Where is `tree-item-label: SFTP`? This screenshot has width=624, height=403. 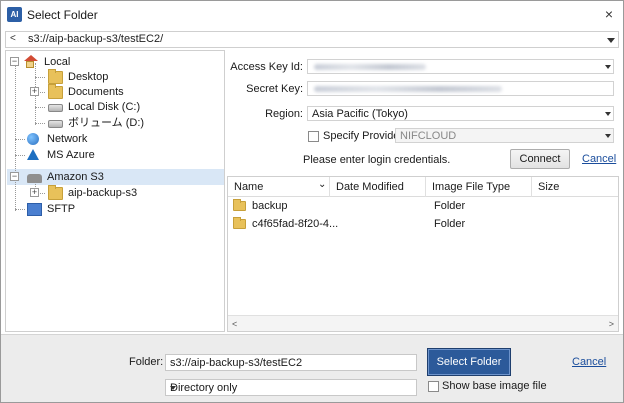
tree-item-label: SFTP is located at coordinates (61, 209).